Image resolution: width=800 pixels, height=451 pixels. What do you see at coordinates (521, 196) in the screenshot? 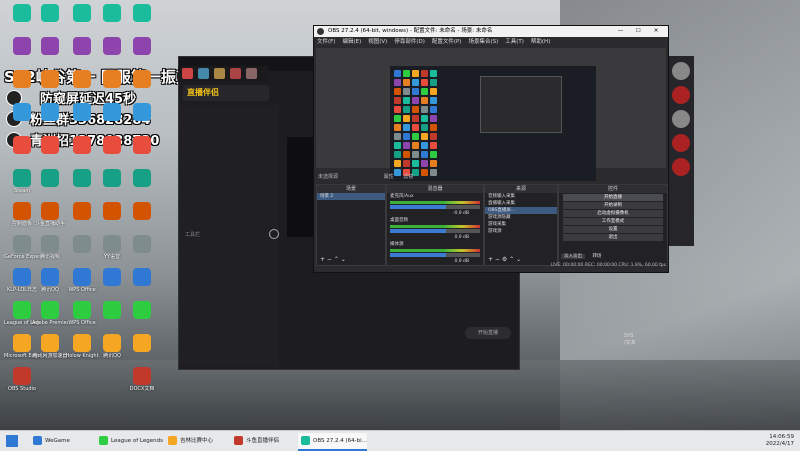
I see `source-item: 音频输入采集` at bounding box center [521, 196].